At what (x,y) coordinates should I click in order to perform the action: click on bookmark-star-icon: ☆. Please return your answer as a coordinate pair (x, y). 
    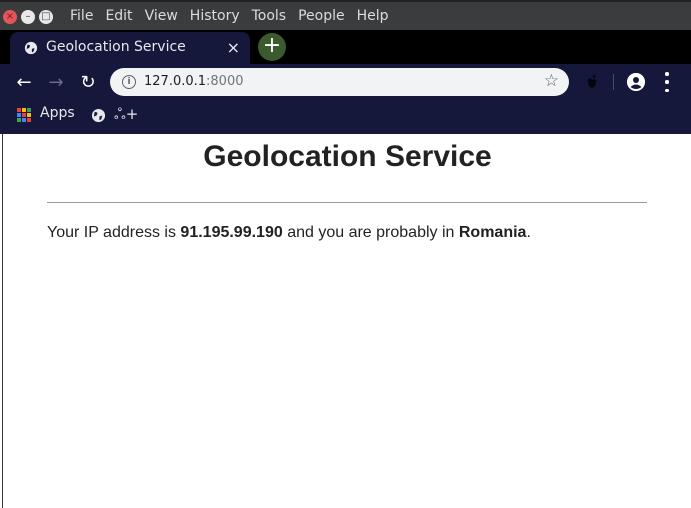
    Looking at the image, I should click on (551, 81).